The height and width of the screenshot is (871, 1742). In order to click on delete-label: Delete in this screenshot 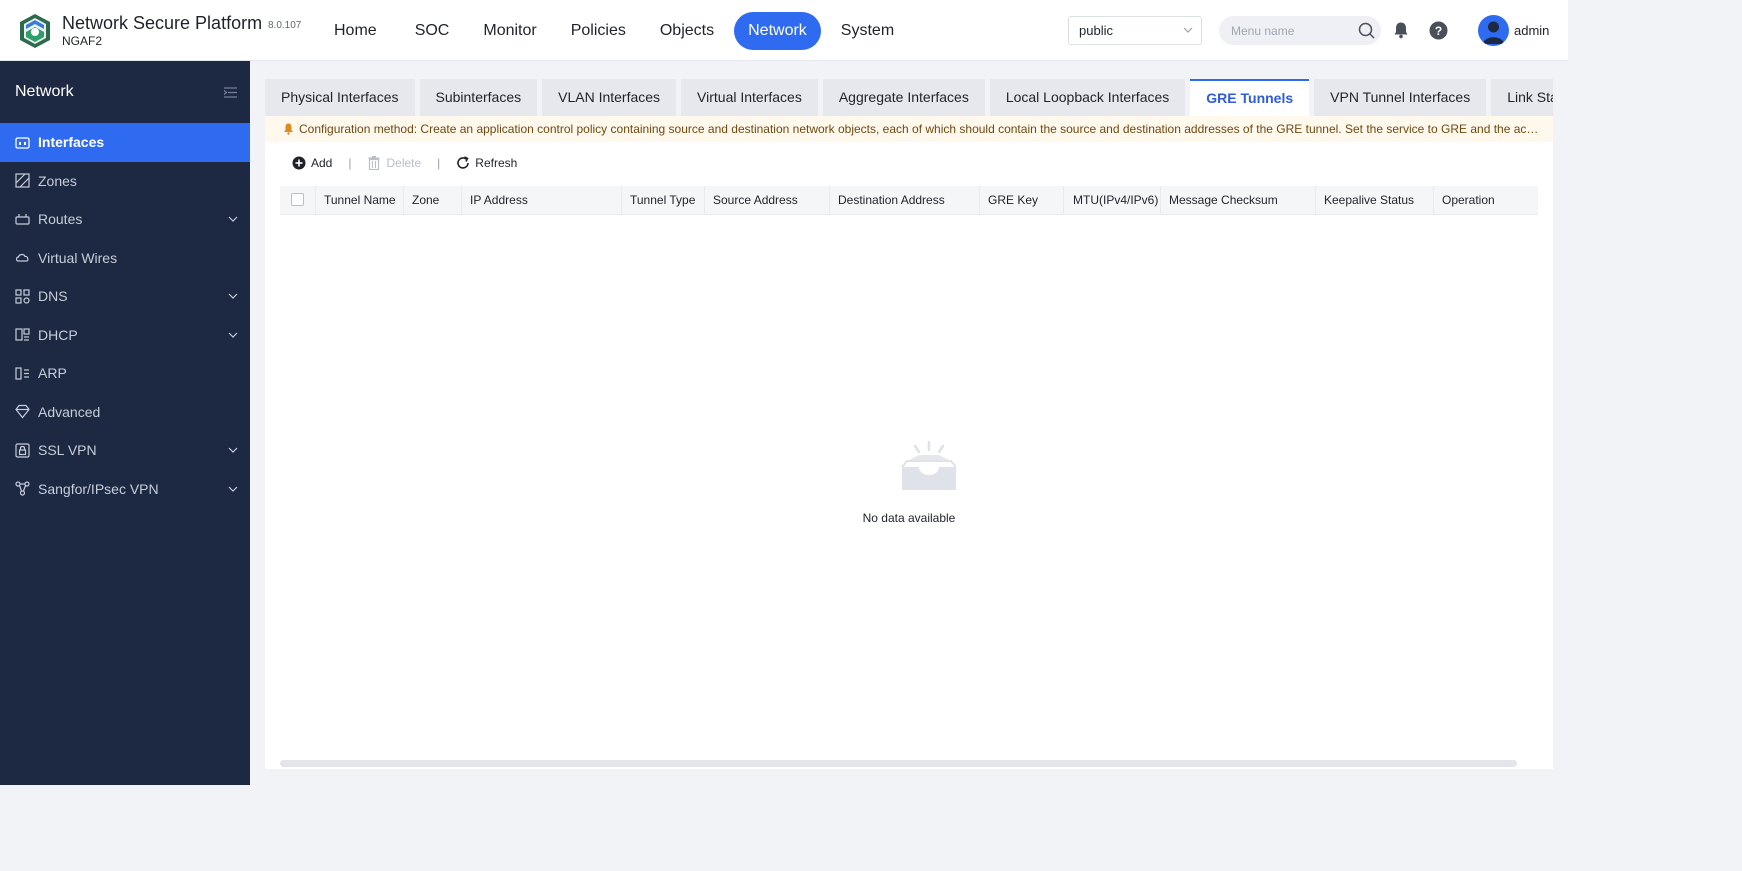, I will do `click(404, 163)`.